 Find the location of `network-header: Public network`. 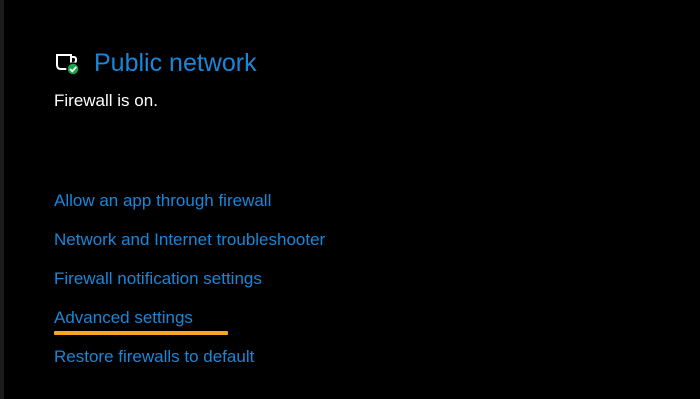

network-header: Public network is located at coordinates (155, 63).